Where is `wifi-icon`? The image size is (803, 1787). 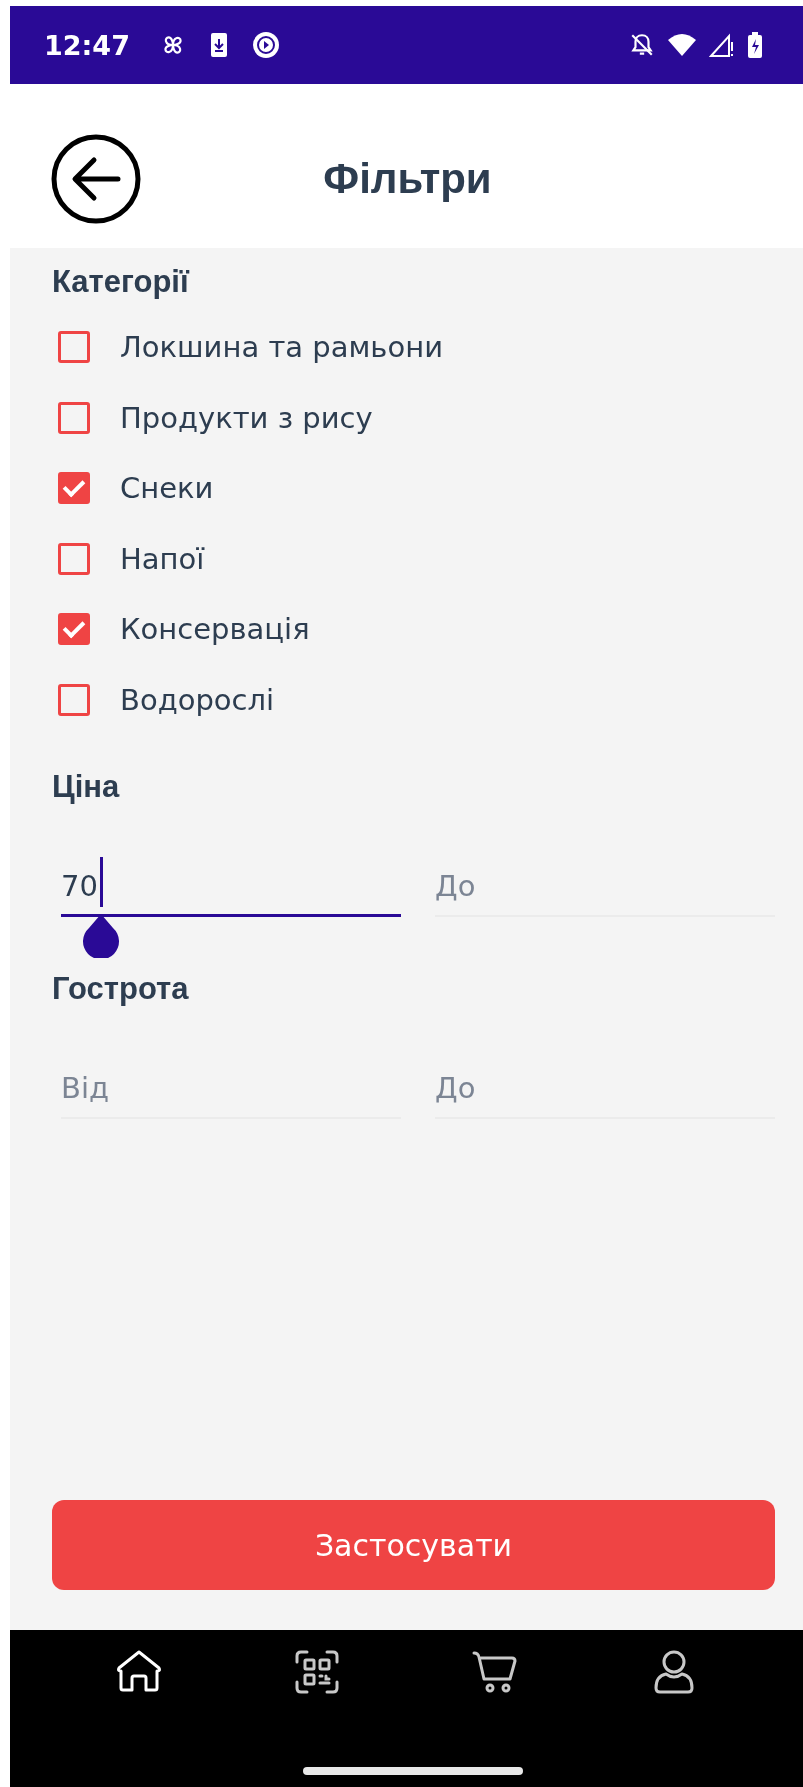
wifi-icon is located at coordinates (682, 45).